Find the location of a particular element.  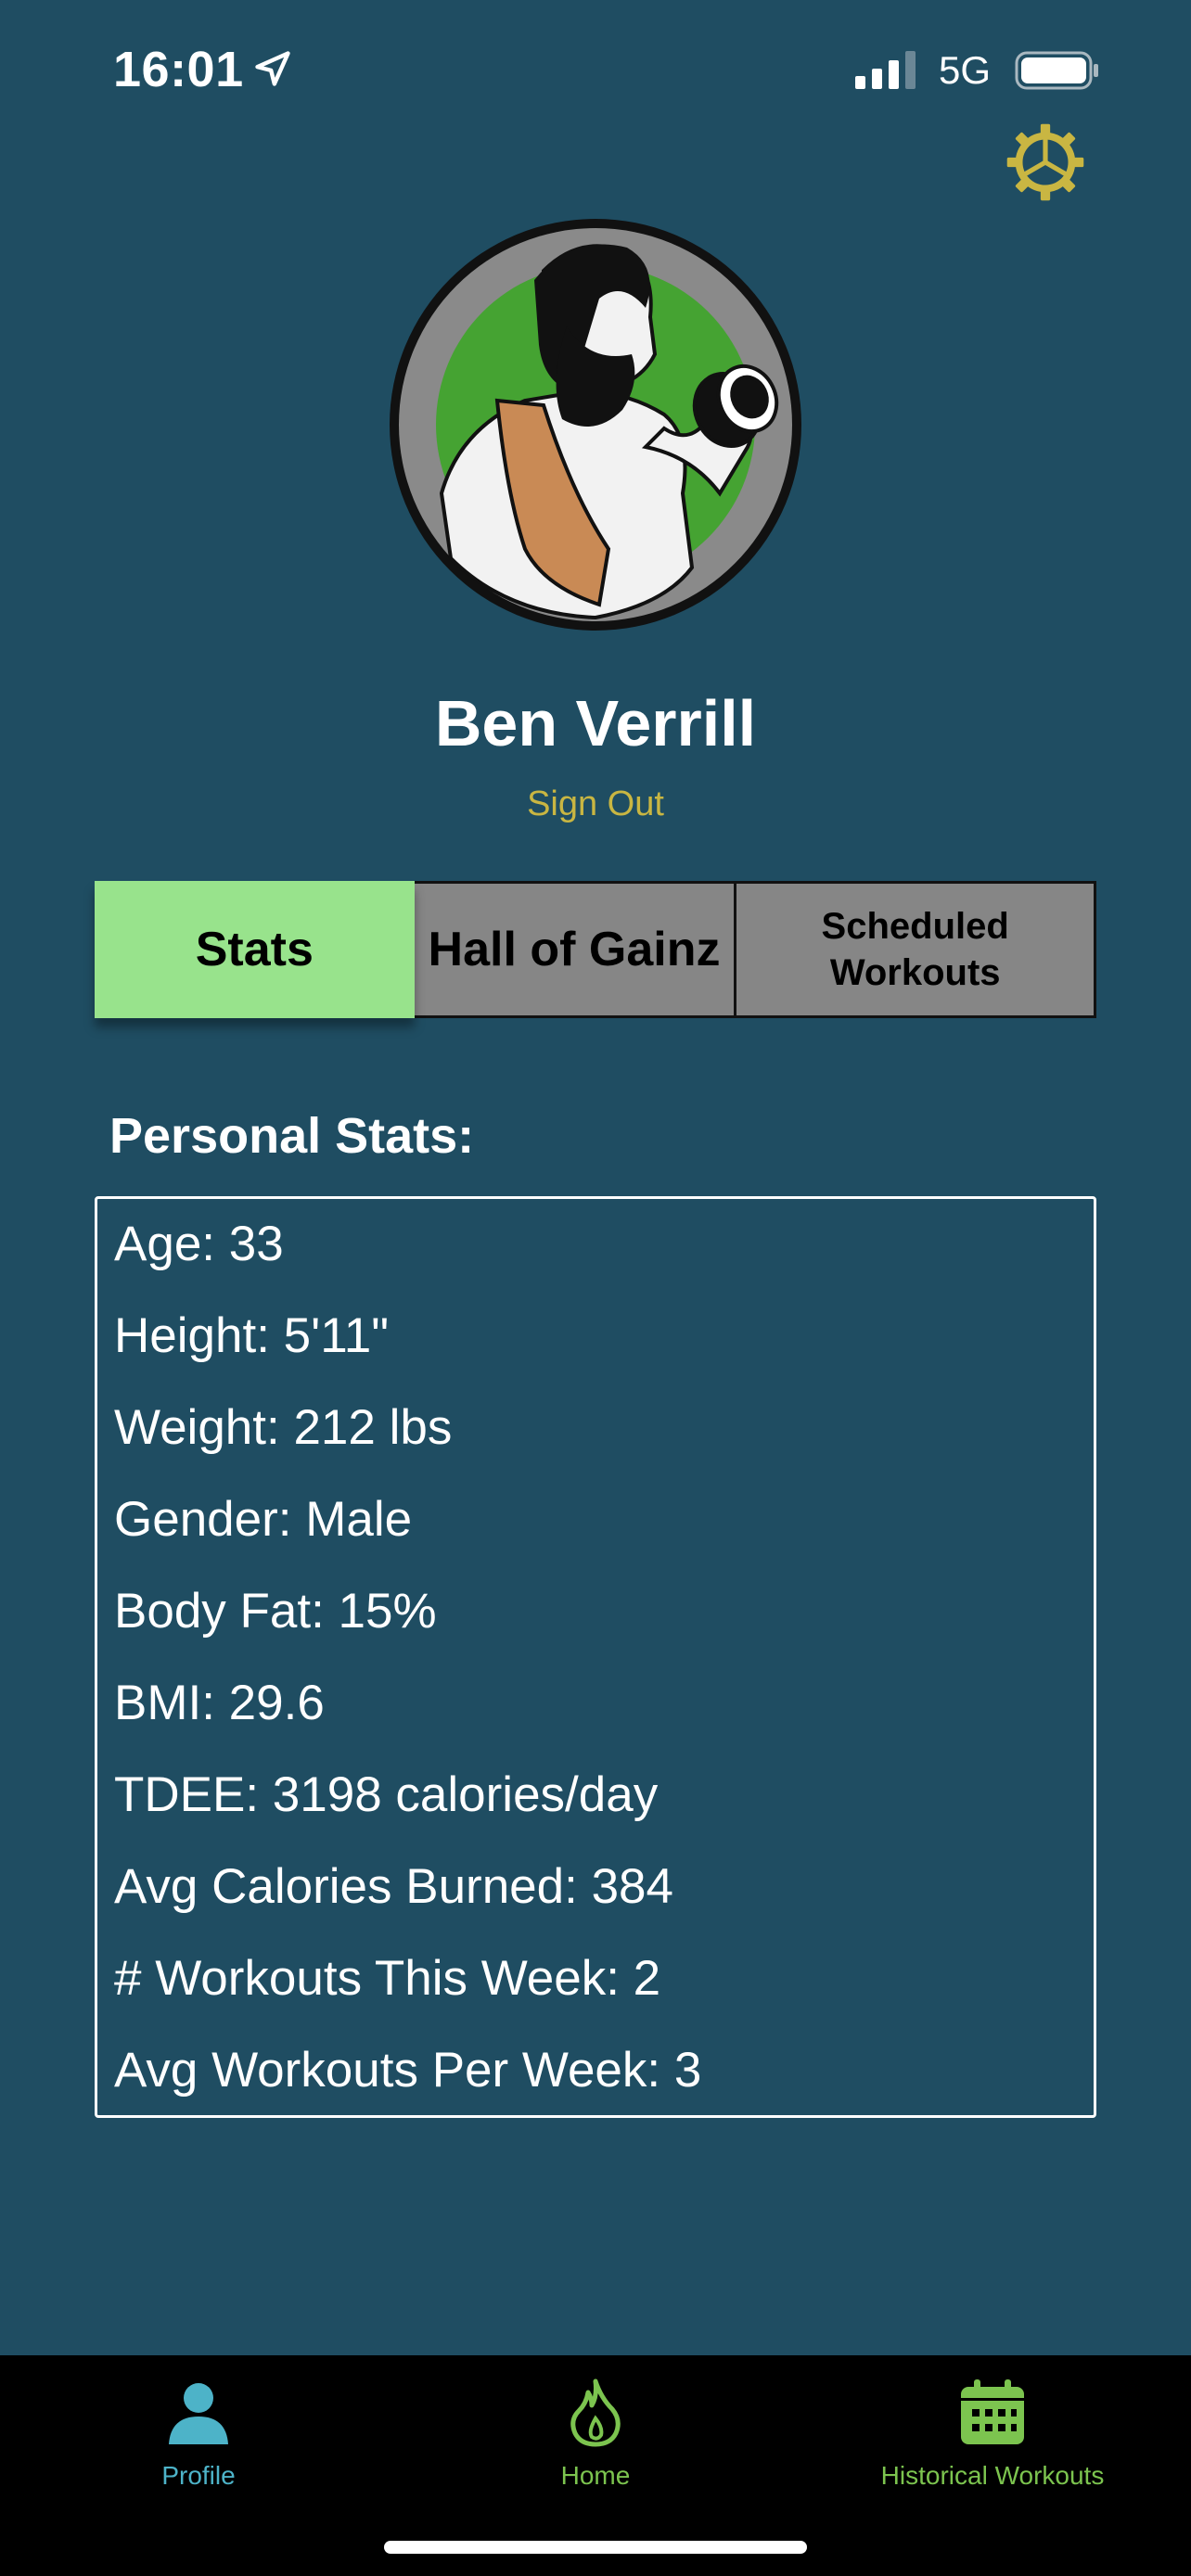

stat-height: Height: 5'11" is located at coordinates (252, 1336).